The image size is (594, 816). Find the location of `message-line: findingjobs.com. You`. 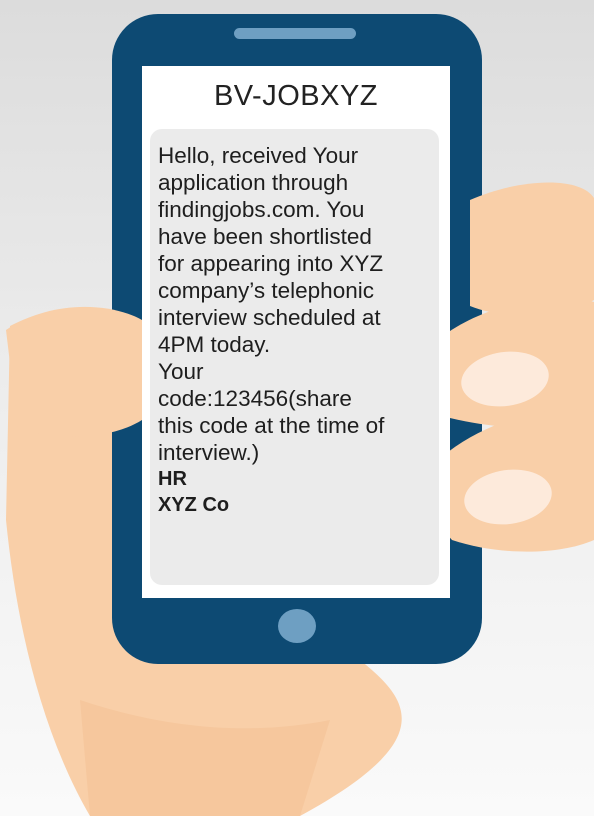

message-line: findingjobs.com. You is located at coordinates (261, 209).